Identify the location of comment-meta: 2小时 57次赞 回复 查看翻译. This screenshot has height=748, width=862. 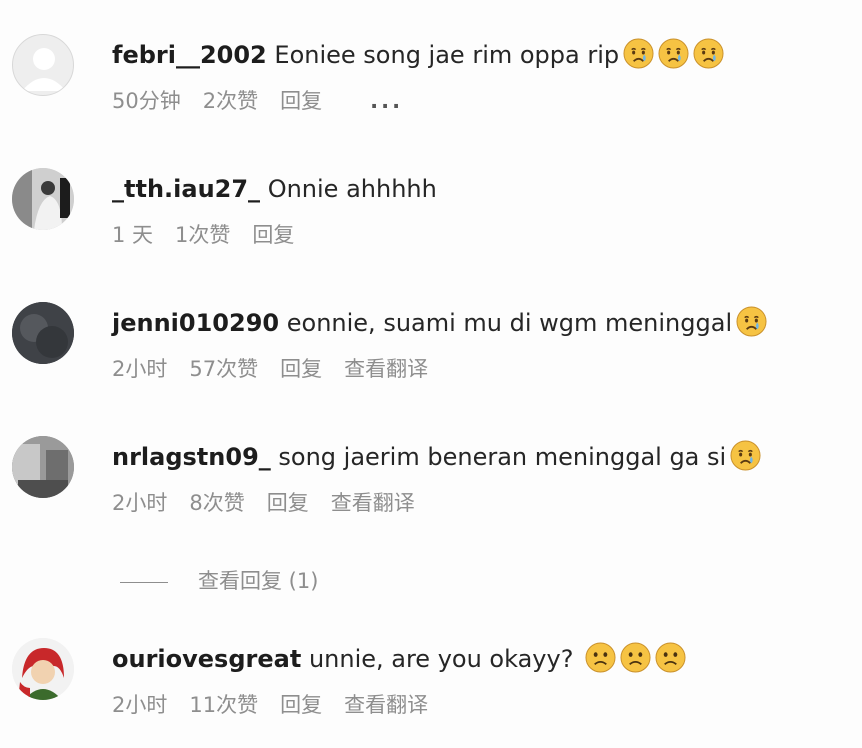
(281, 369).